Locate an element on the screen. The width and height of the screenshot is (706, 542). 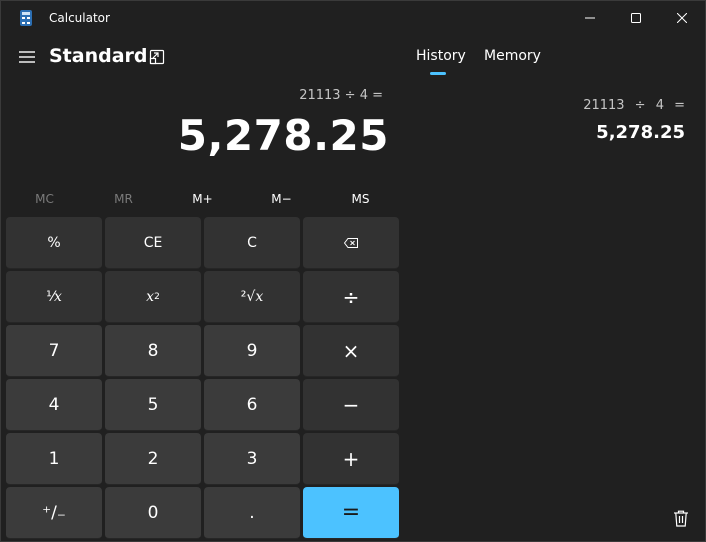
square-root-variable: x is located at coordinates (259, 296).